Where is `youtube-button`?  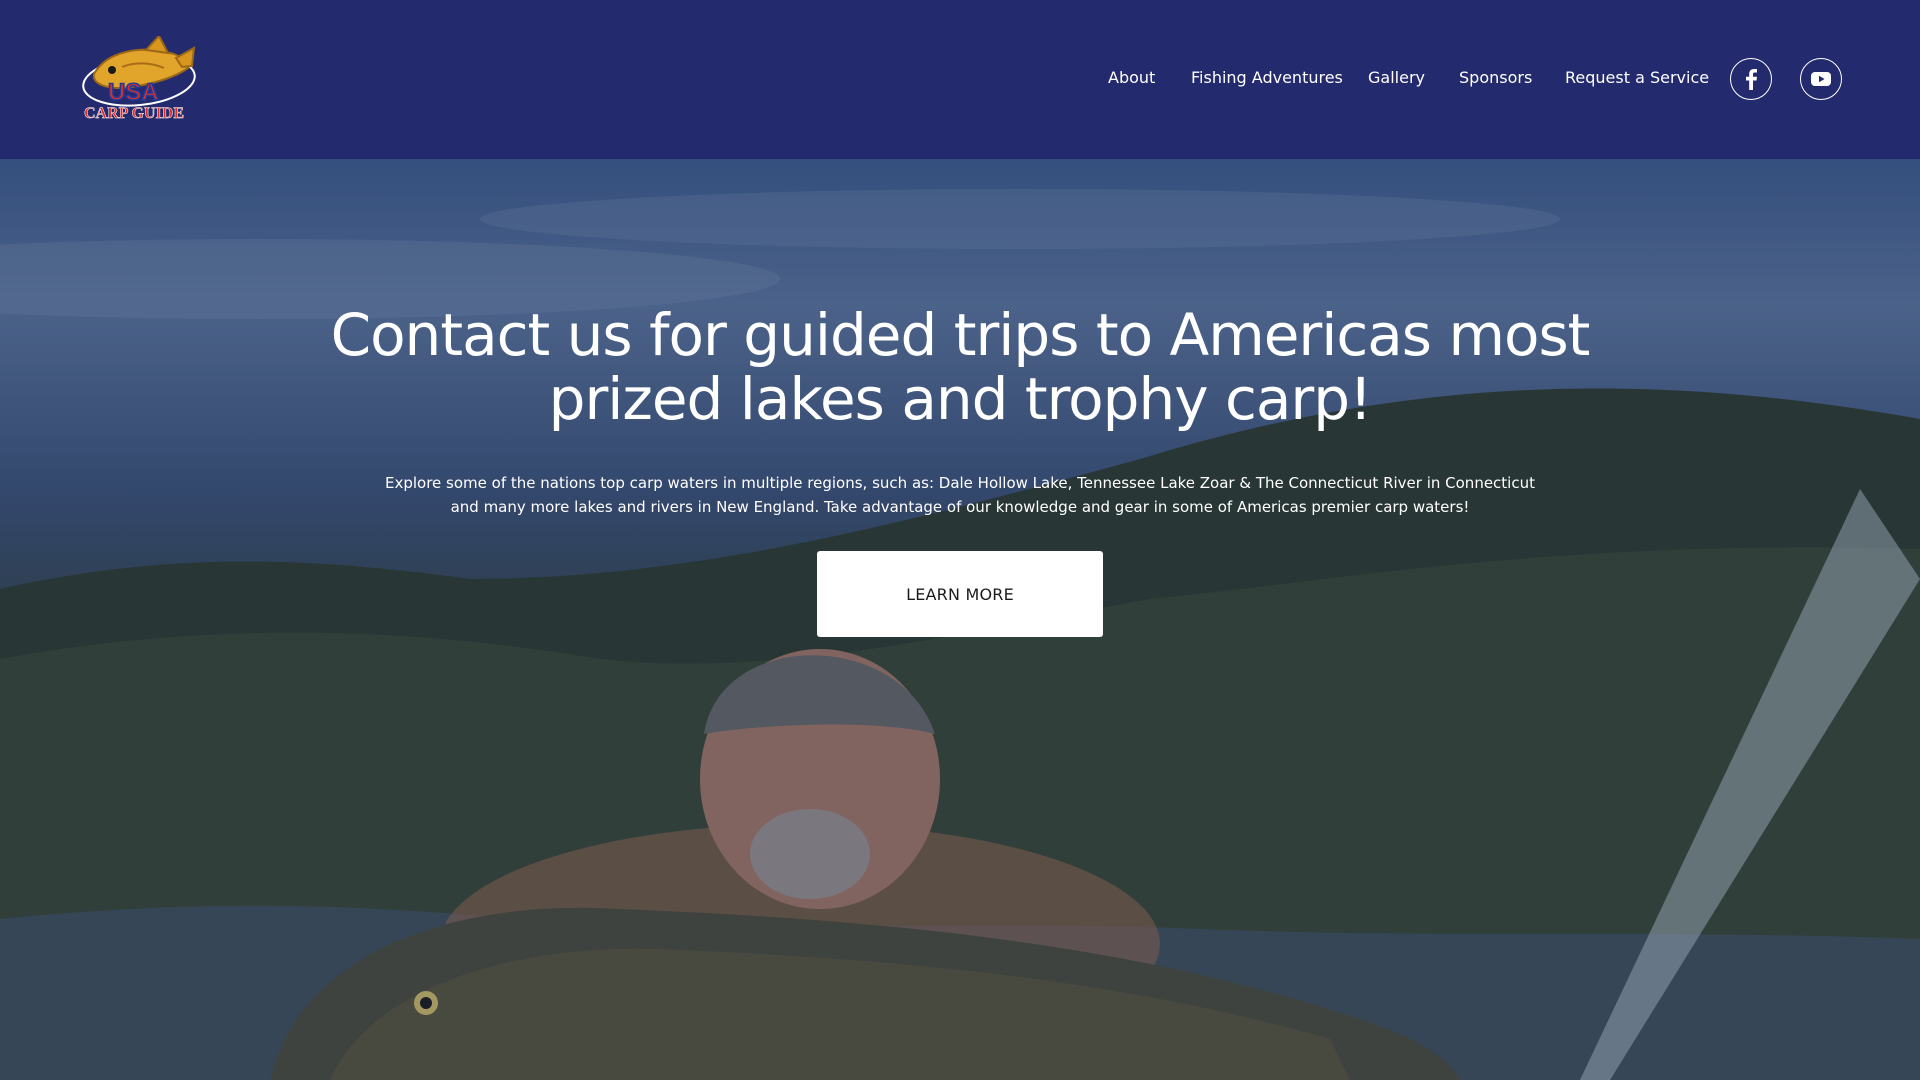
youtube-button is located at coordinates (1821, 79).